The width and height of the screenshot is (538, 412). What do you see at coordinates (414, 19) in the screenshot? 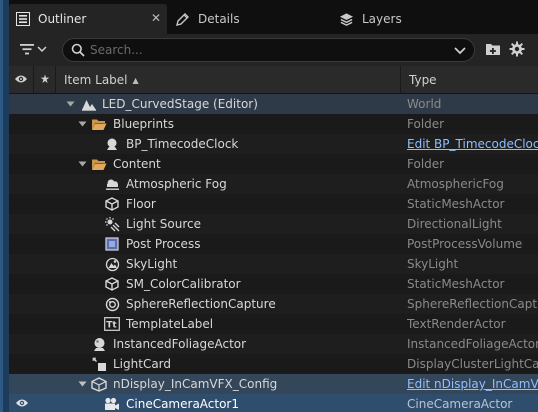
I see `tab-layers: Layers` at bounding box center [414, 19].